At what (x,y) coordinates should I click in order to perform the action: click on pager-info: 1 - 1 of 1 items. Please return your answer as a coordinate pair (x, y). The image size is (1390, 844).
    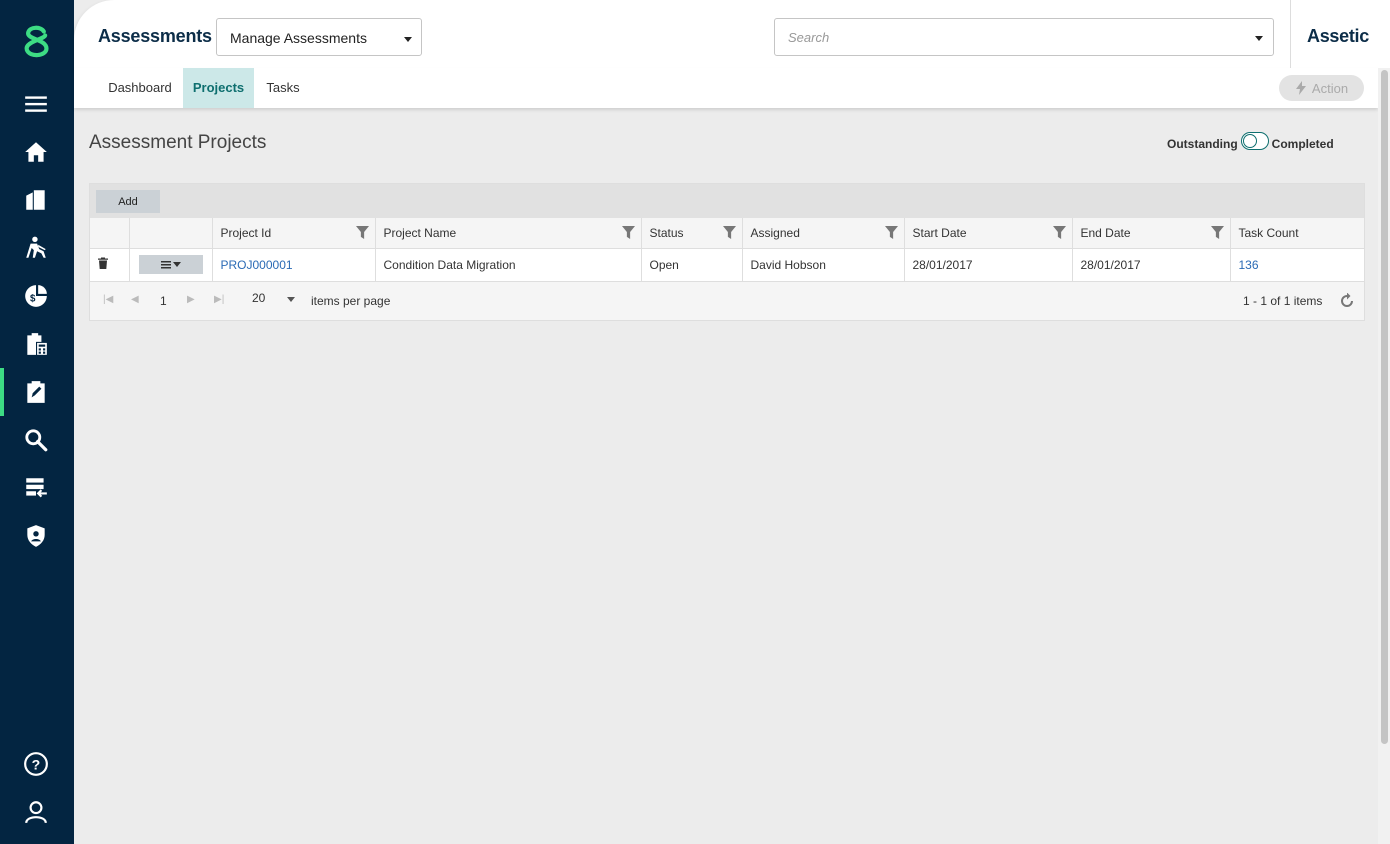
    Looking at the image, I should click on (1283, 301).